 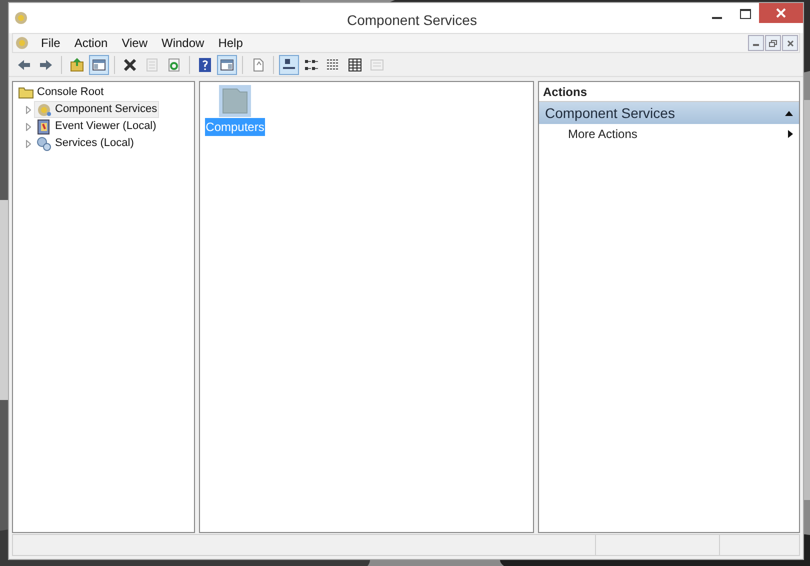 I want to click on menu-item: Action, so click(x=91, y=43).